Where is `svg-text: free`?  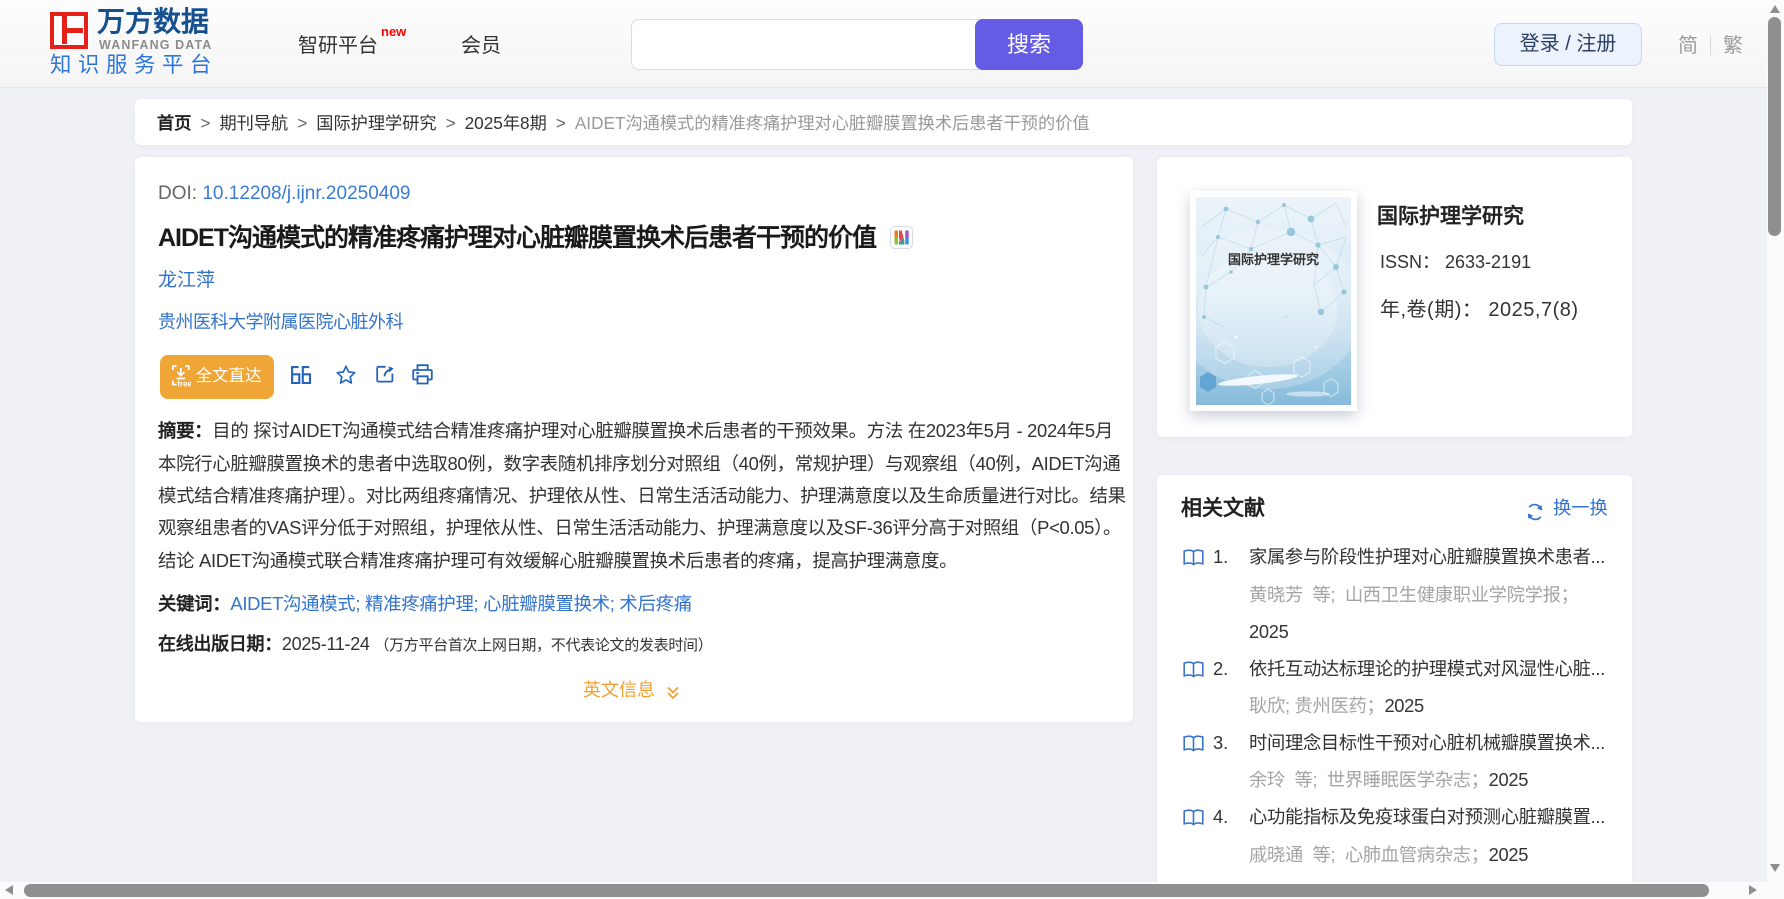
svg-text: free is located at coordinates (184, 383).